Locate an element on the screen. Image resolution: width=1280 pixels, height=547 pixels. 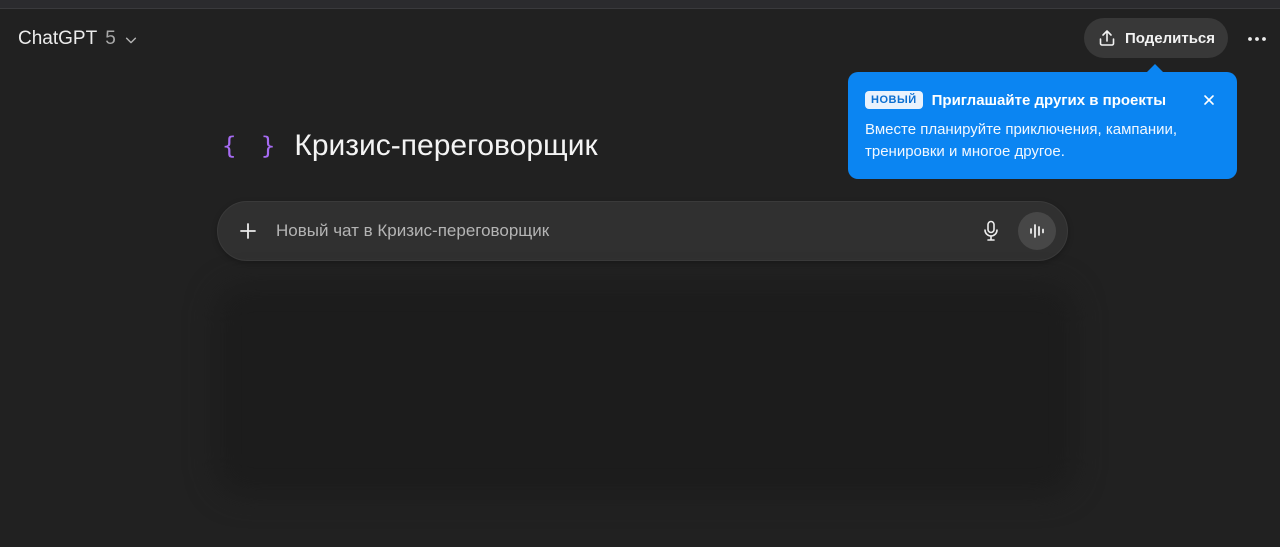
dictate-button is located at coordinates (991, 231).